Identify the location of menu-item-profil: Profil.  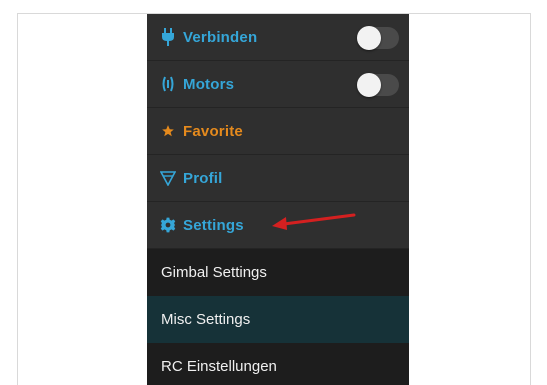
(278, 178).